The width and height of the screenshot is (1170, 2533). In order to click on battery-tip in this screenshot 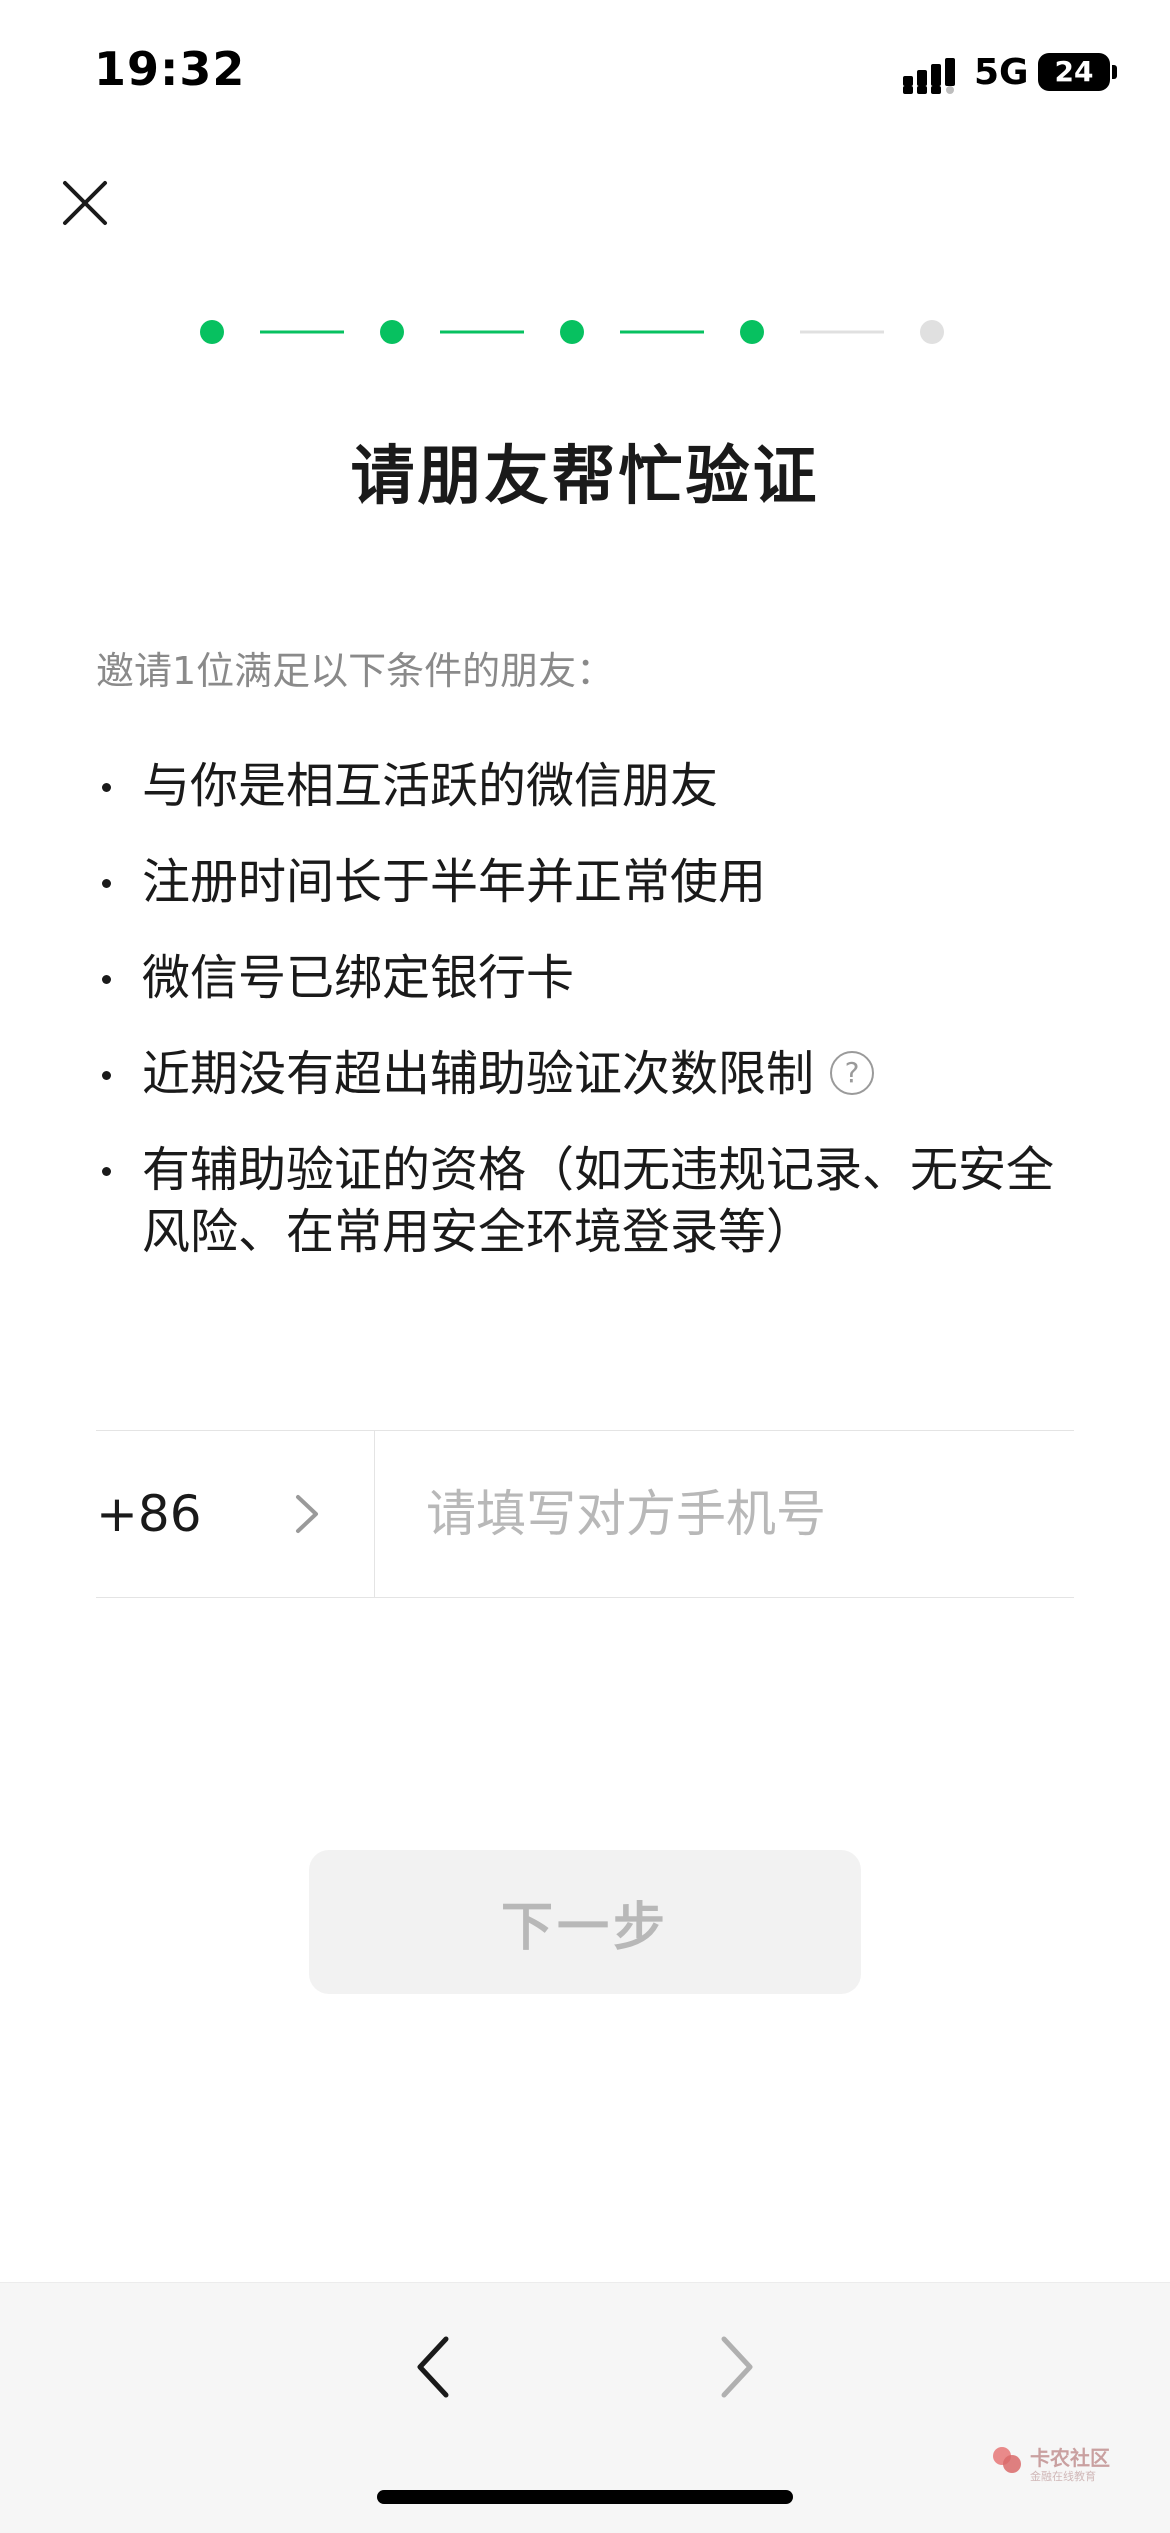, I will do `click(1114, 72)`.